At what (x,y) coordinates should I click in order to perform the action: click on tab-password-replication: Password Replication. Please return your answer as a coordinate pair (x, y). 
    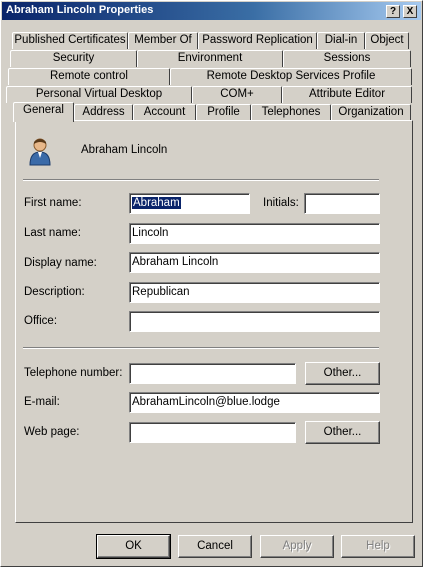
    Looking at the image, I should click on (257, 40).